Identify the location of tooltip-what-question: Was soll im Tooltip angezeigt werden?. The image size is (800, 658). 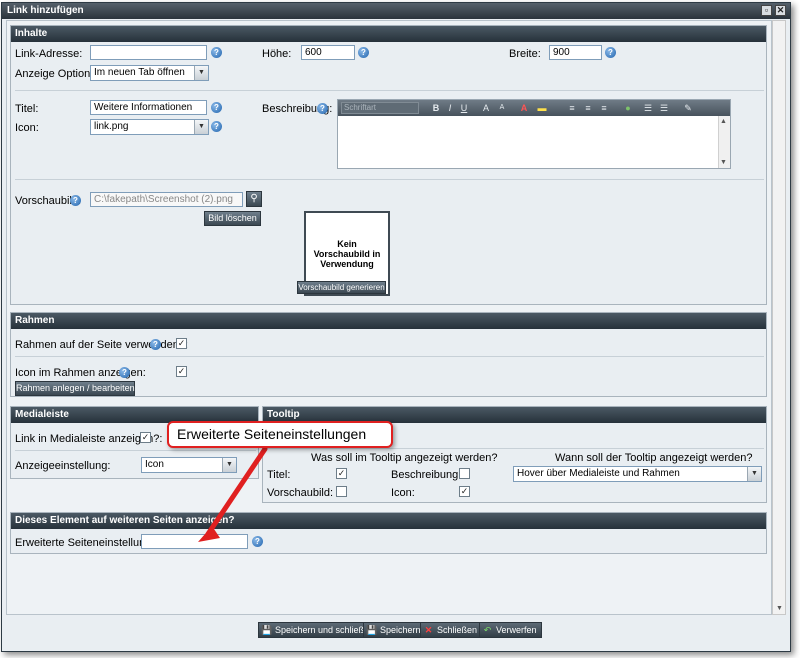
(404, 458).